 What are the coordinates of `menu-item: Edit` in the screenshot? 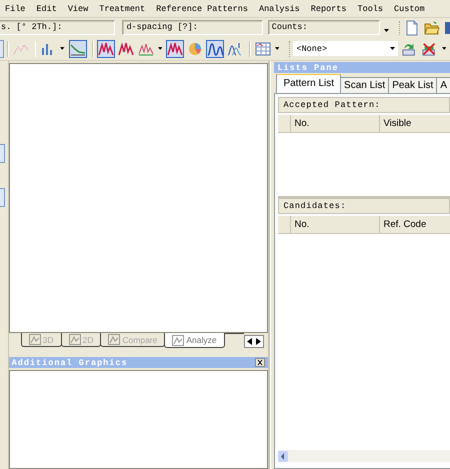 It's located at (46, 9).